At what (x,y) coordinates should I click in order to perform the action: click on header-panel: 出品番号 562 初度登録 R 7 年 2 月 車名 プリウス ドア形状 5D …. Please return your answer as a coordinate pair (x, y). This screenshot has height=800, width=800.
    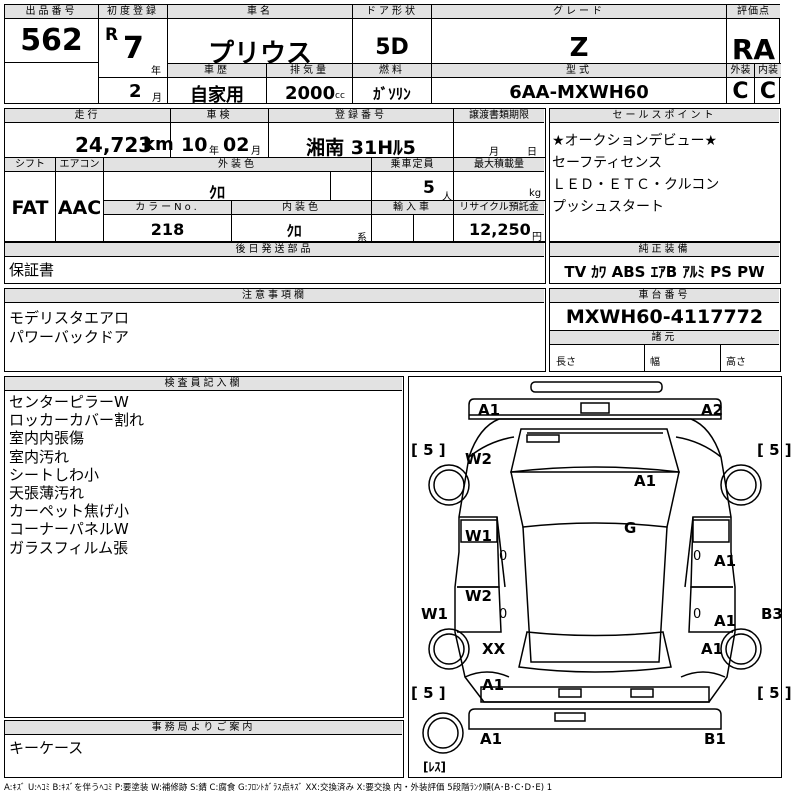
    Looking at the image, I should click on (392, 55).